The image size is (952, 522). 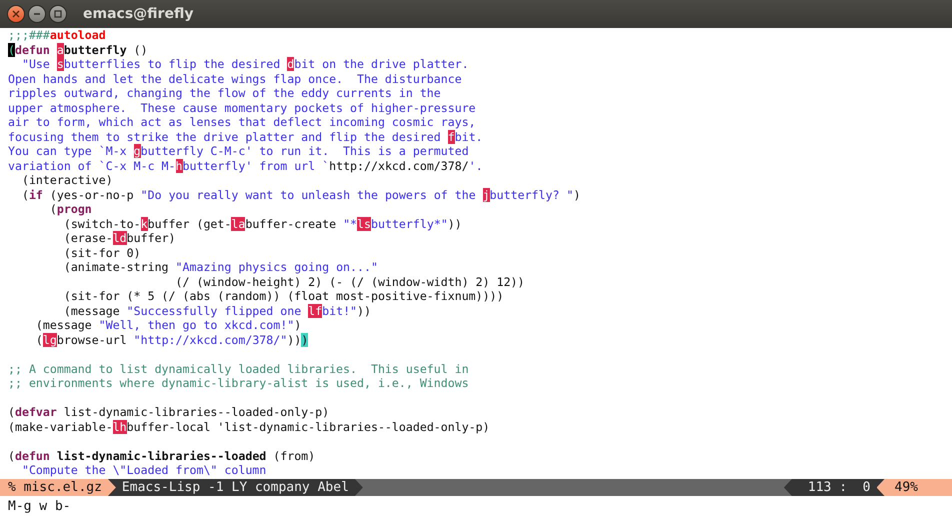 What do you see at coordinates (239, 368) in the screenshot?
I see `code-line: ;; A command to list dynamically loaded libraries. This useful in` at bounding box center [239, 368].